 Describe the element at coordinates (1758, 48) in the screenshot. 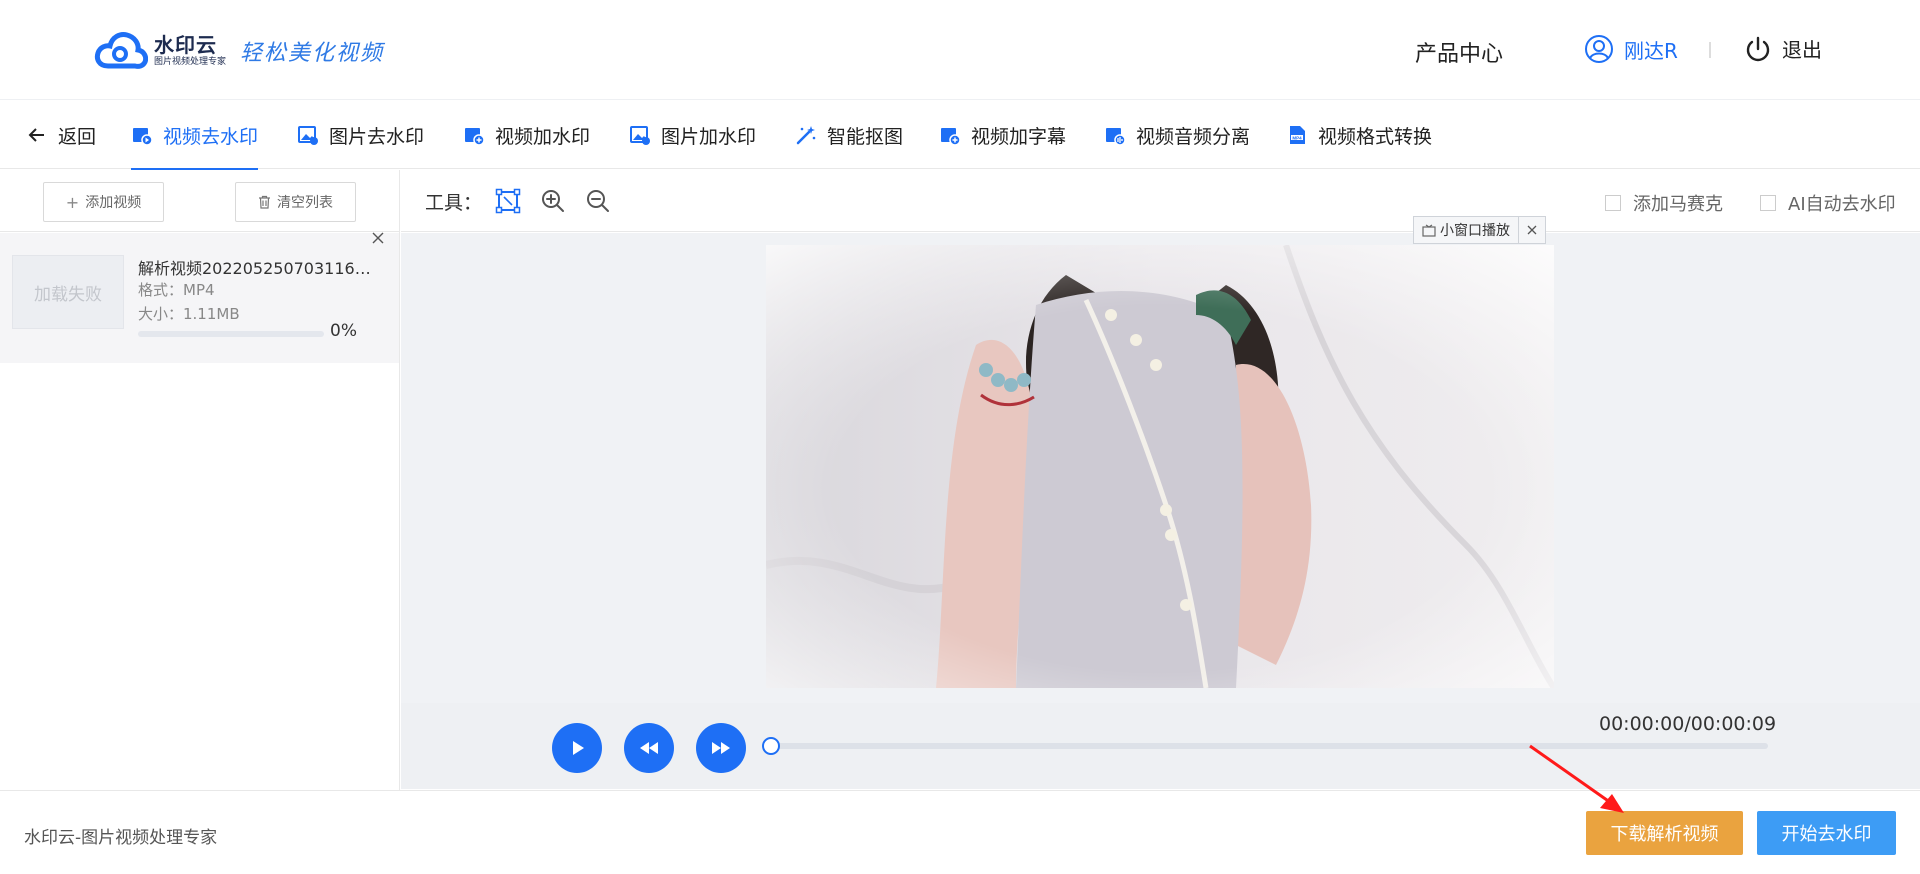

I see `power-icon` at that location.